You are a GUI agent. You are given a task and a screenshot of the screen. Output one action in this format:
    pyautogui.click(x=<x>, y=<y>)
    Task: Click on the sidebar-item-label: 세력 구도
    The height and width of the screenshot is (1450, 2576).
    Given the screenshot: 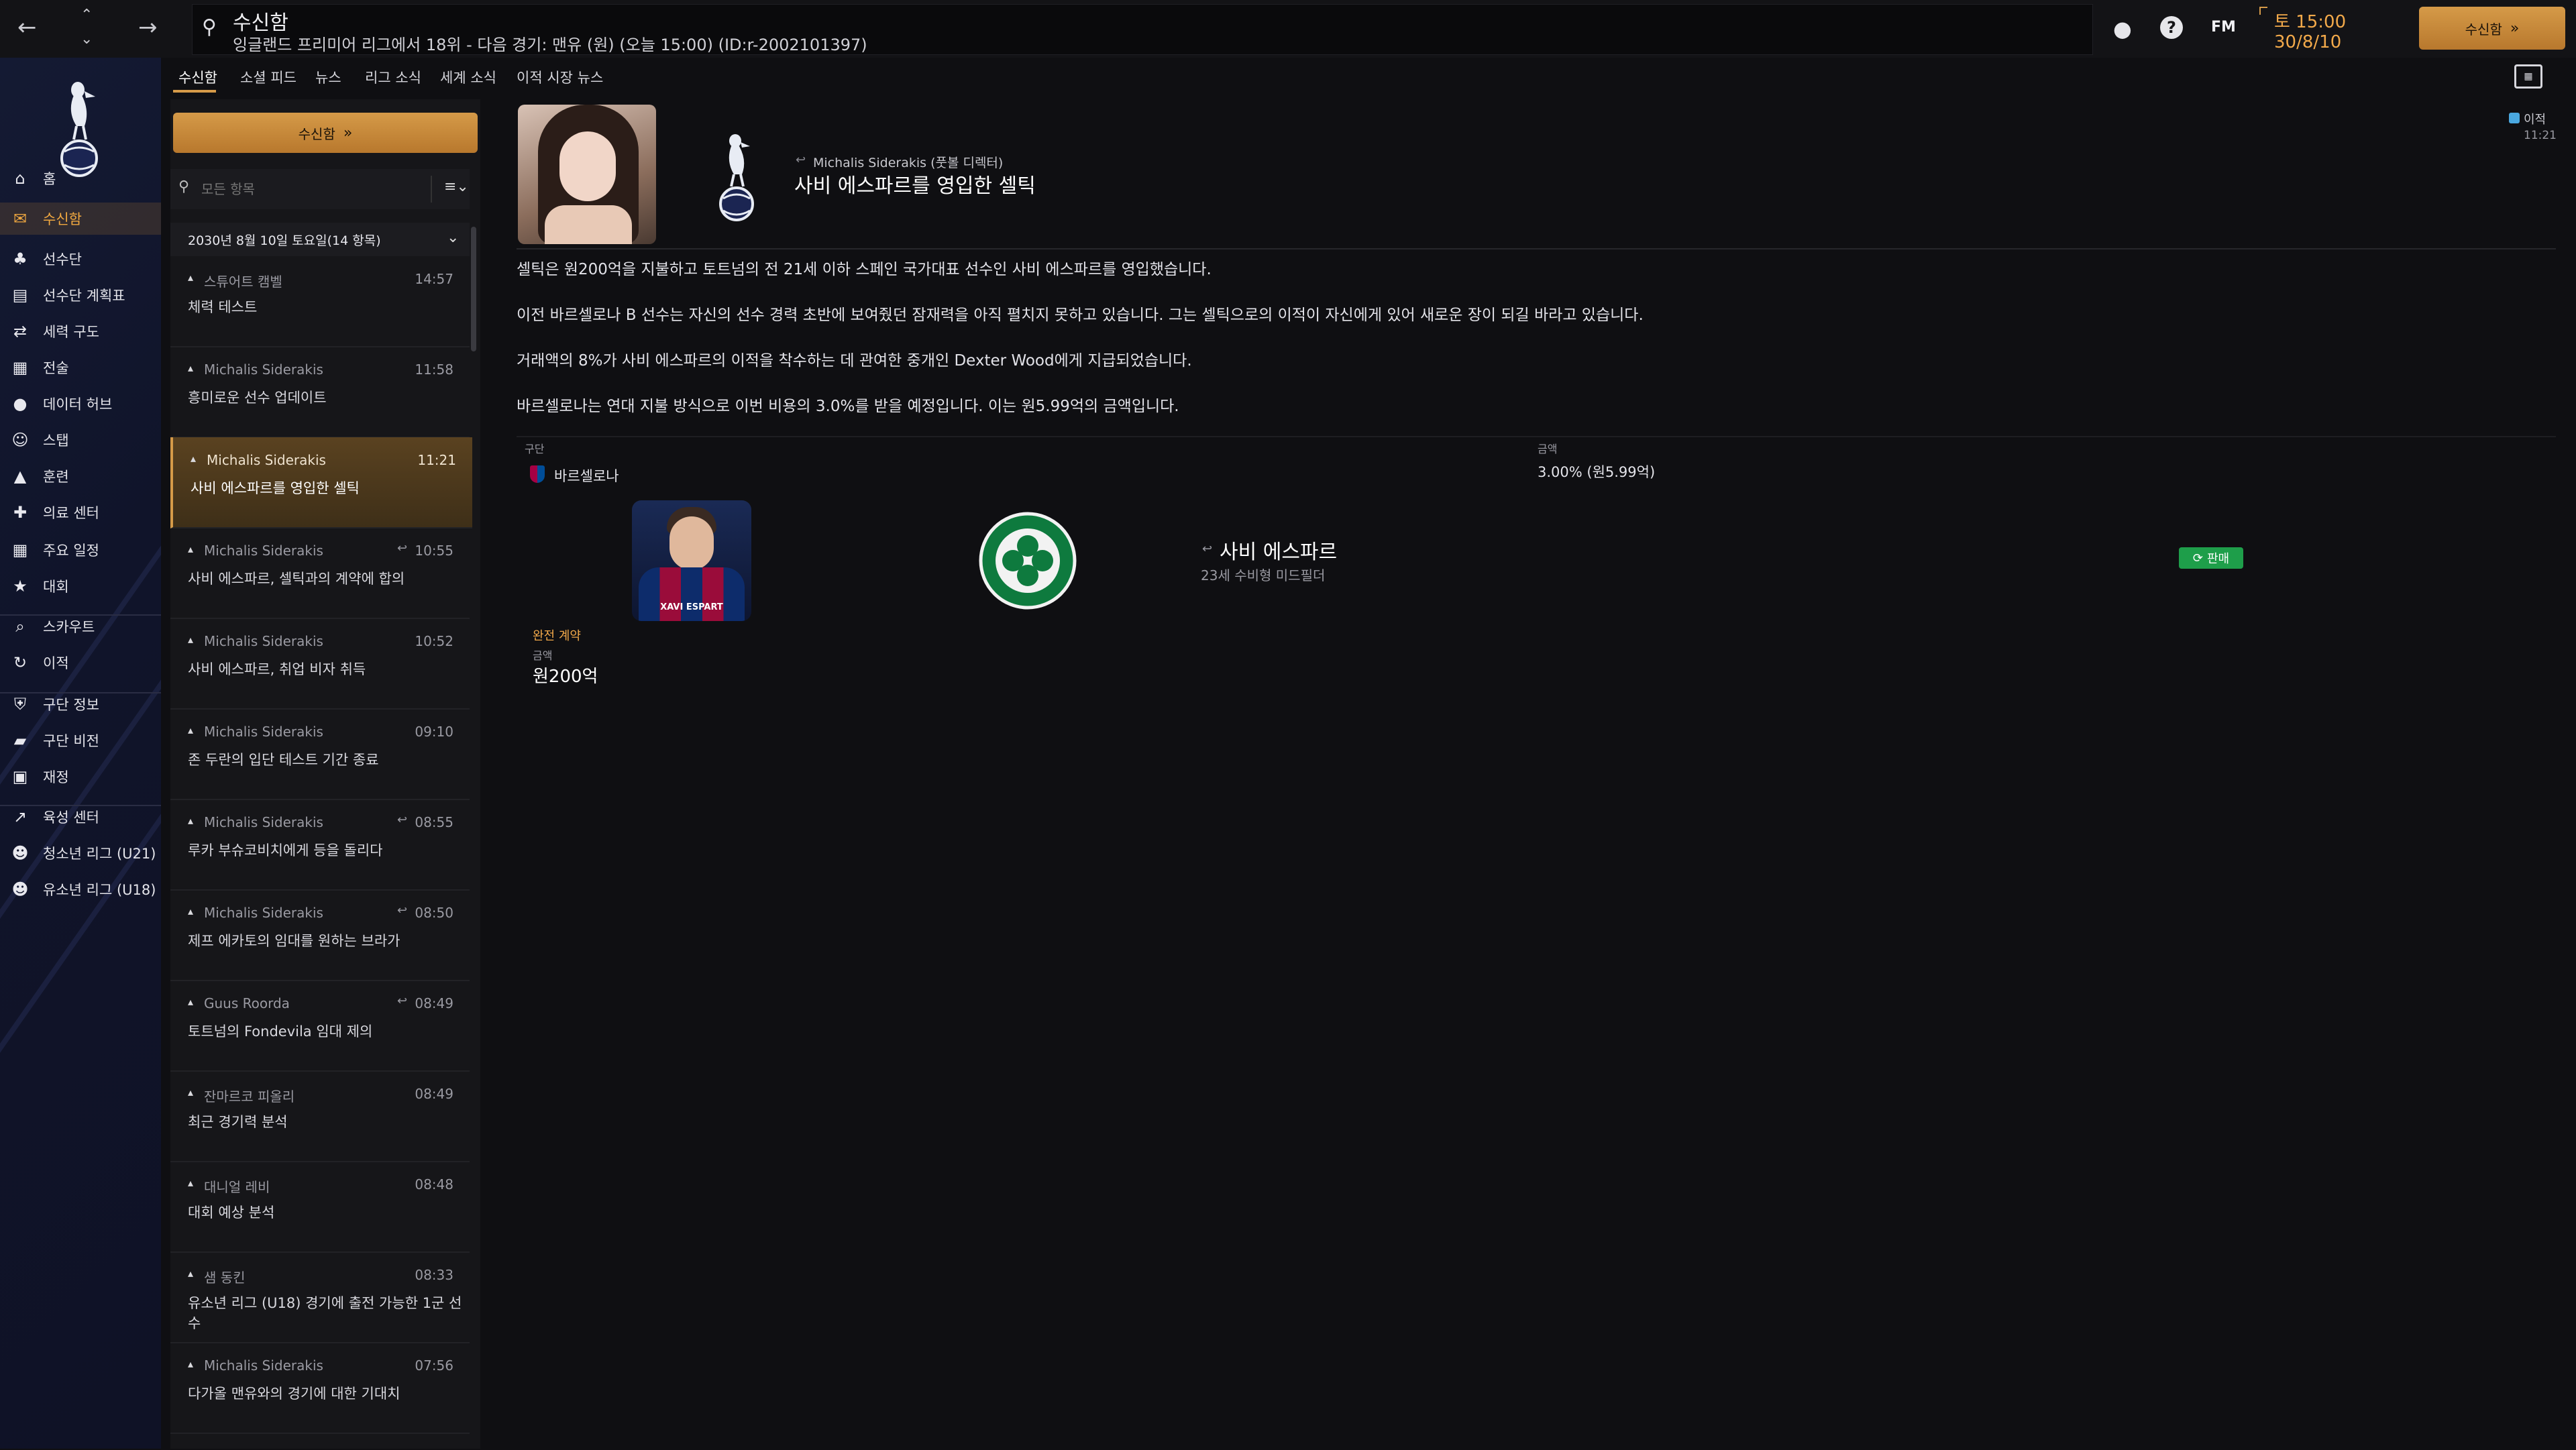 What is the action you would take?
    pyautogui.click(x=71, y=332)
    